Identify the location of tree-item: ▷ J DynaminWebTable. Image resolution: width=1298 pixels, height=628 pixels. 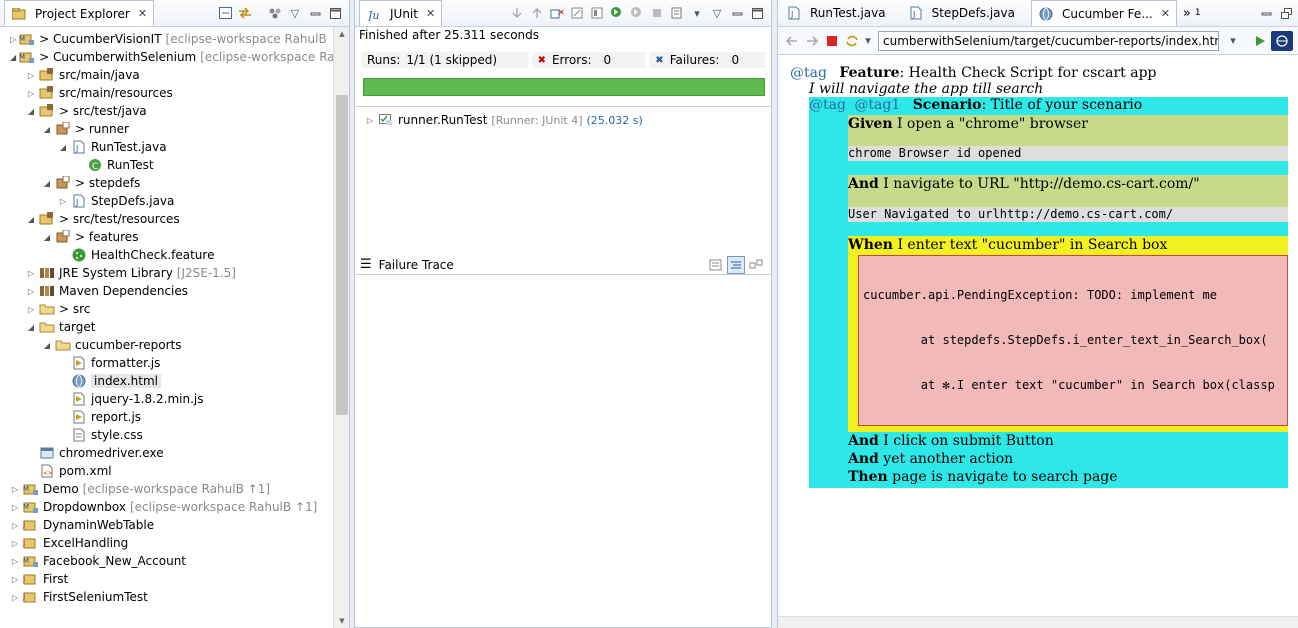
(174, 525).